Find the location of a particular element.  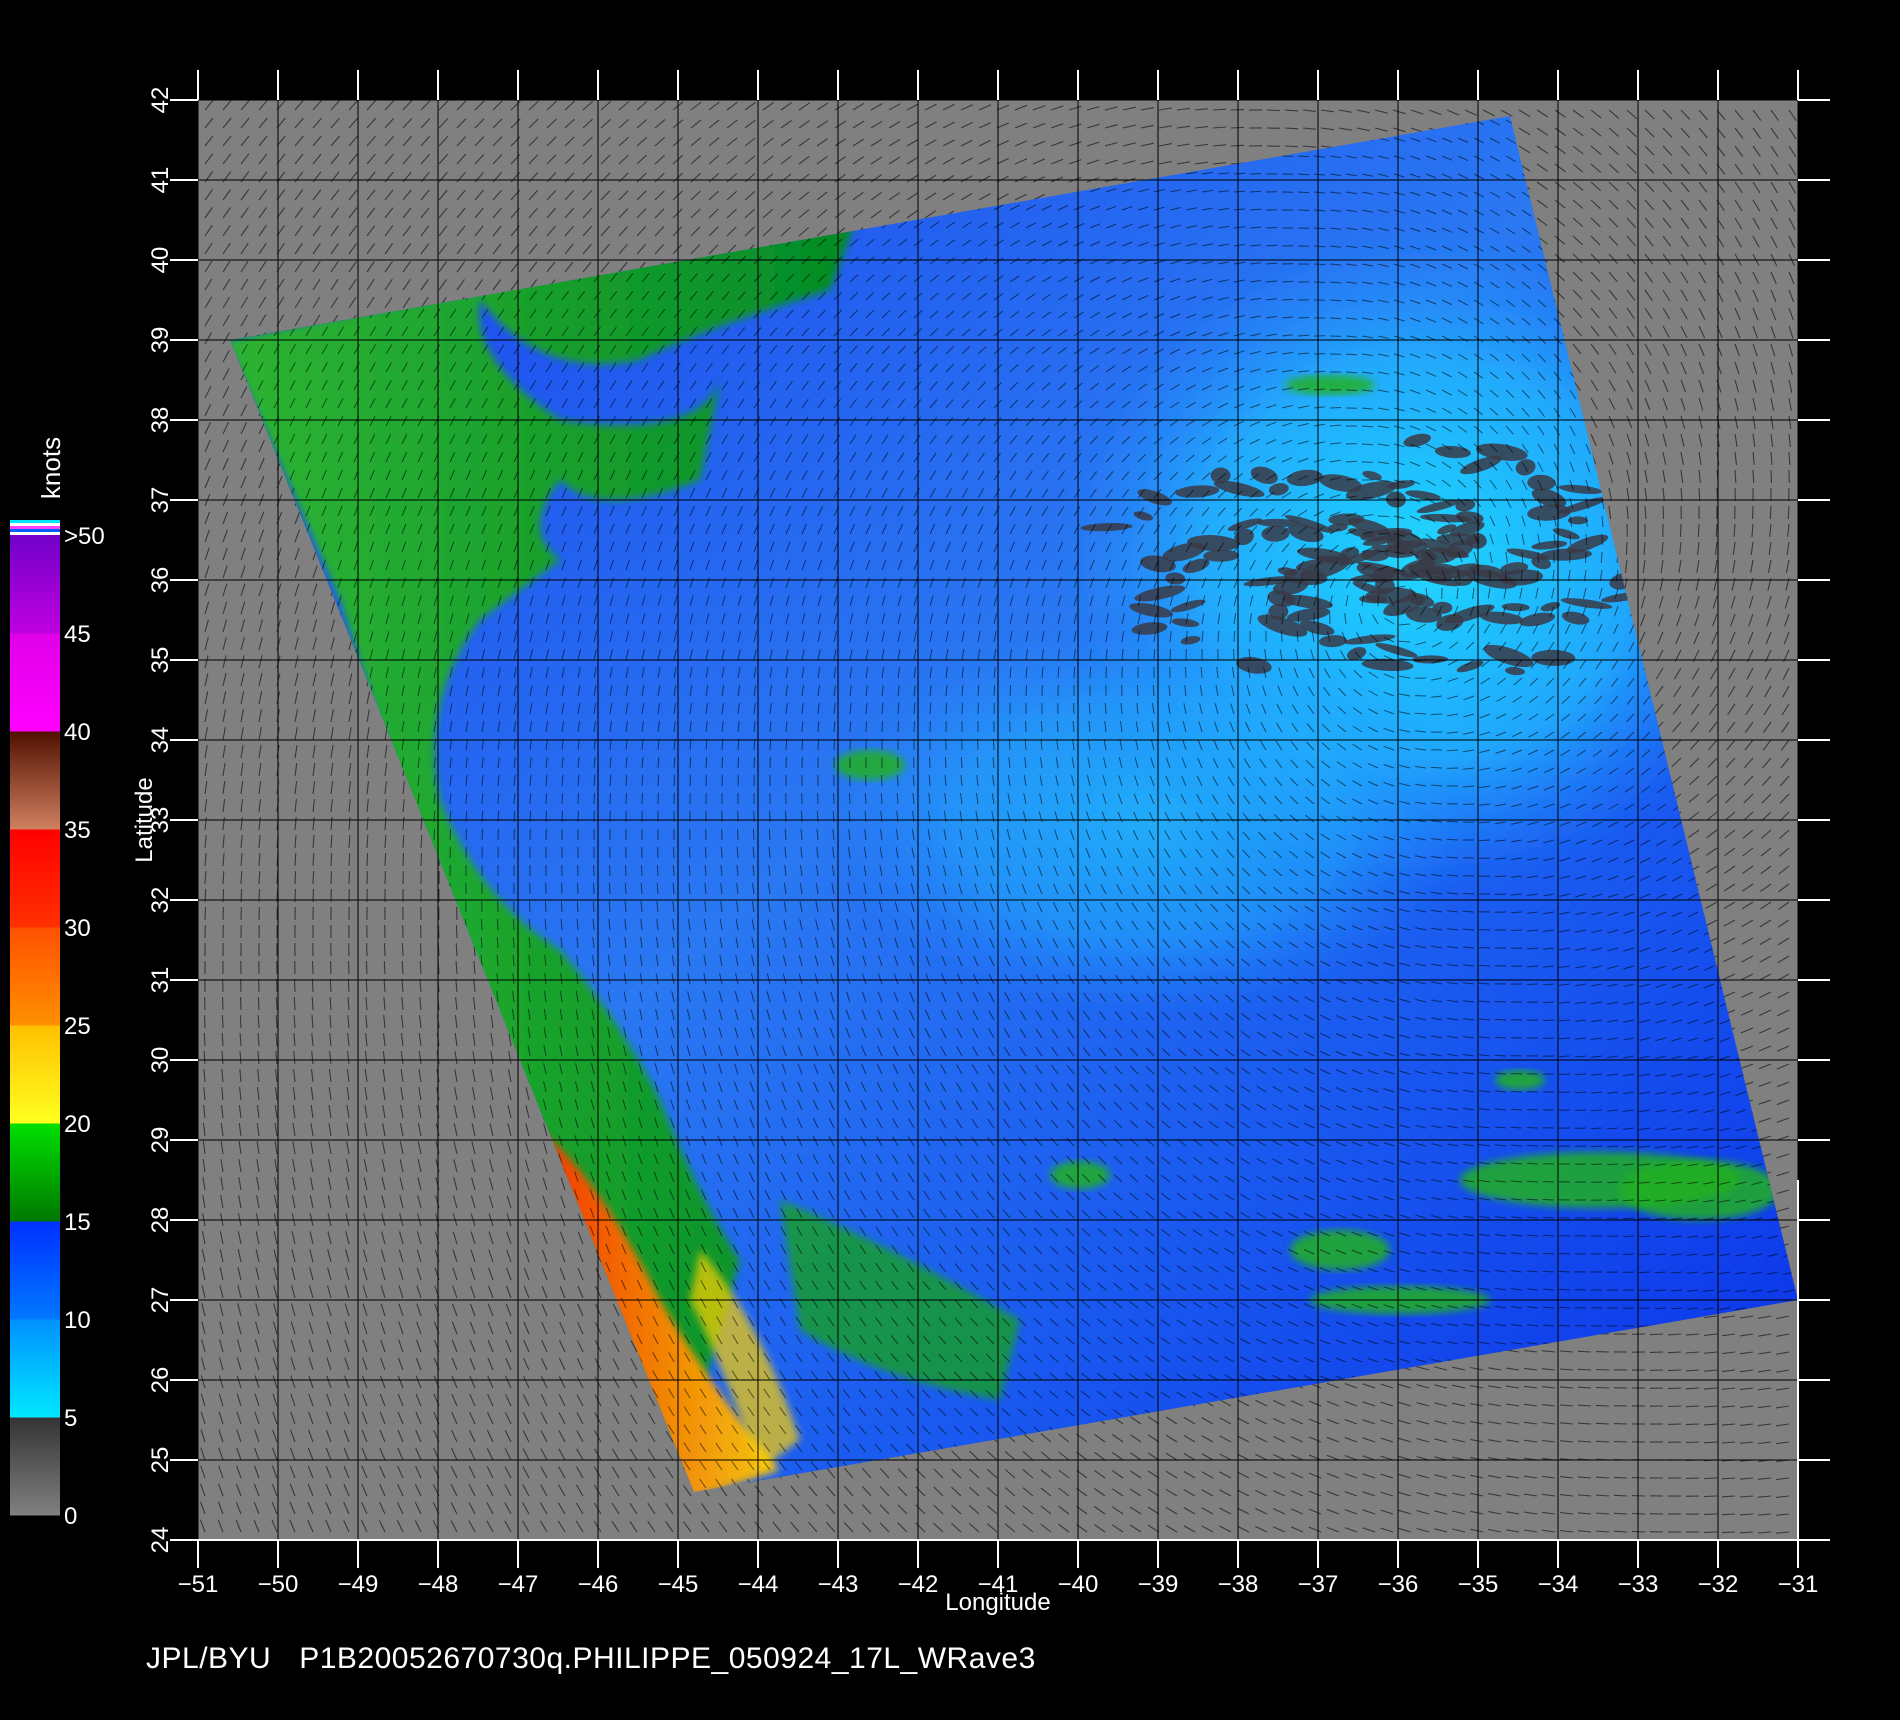

lat-tick-label: 40 is located at coordinates (160, 260).